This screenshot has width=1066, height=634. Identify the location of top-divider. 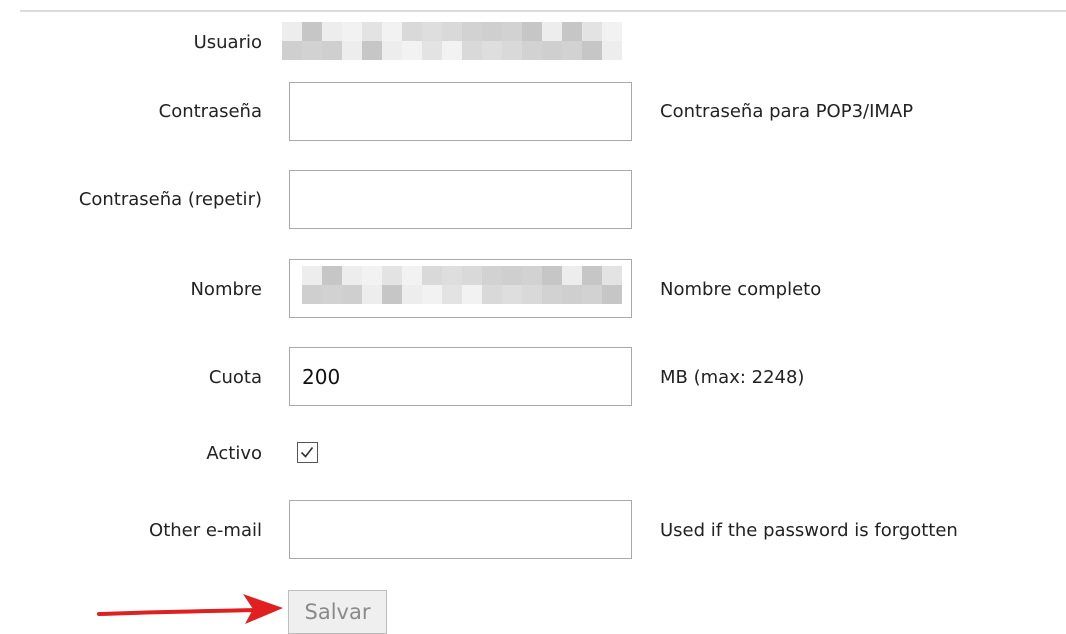
(543, 11).